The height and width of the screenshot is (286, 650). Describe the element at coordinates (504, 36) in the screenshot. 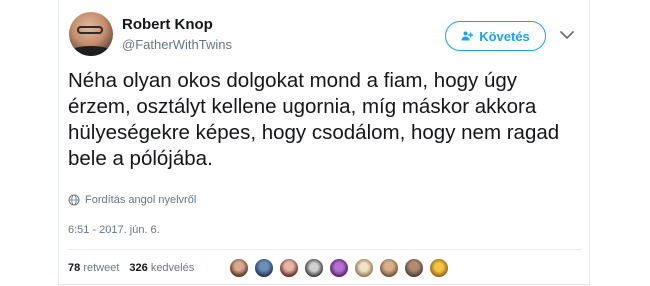

I see `follow-button-label: Követés` at that location.